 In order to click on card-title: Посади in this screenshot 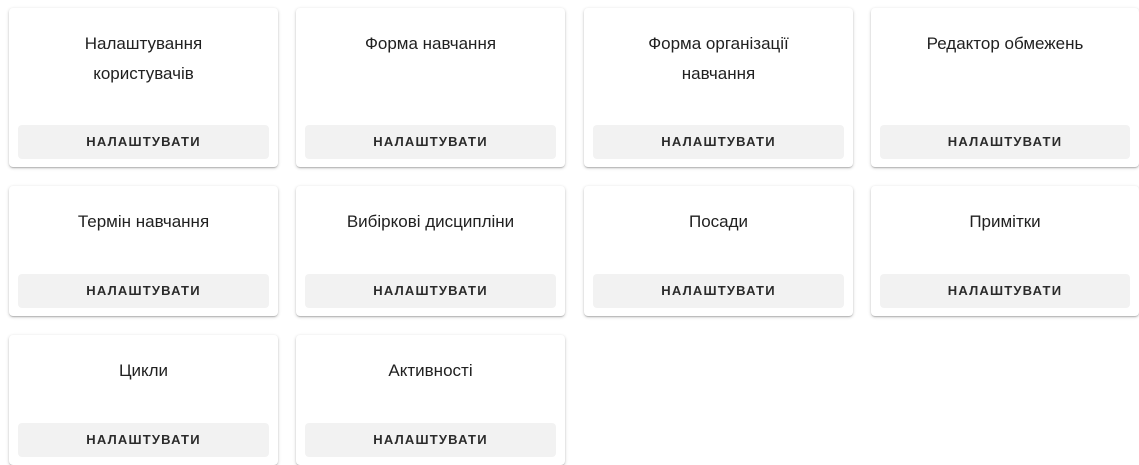, I will do `click(718, 222)`.